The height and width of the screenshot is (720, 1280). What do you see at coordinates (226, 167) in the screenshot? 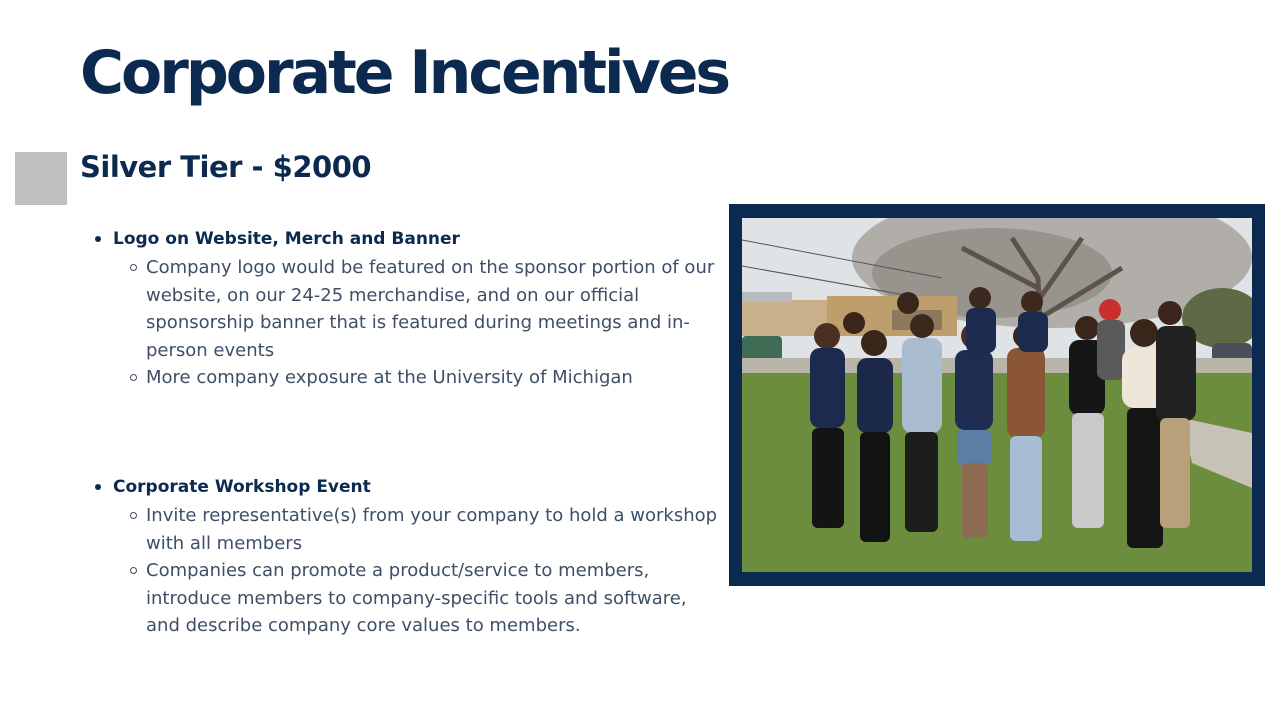
I see `tier-heading: Silver Tier - $2000` at bounding box center [226, 167].